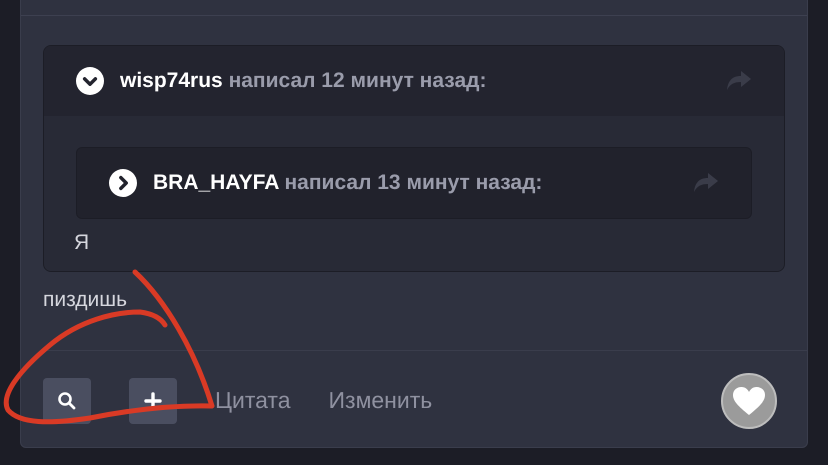  Describe the element at coordinates (749, 401) in the screenshot. I see `heart-icon` at that location.